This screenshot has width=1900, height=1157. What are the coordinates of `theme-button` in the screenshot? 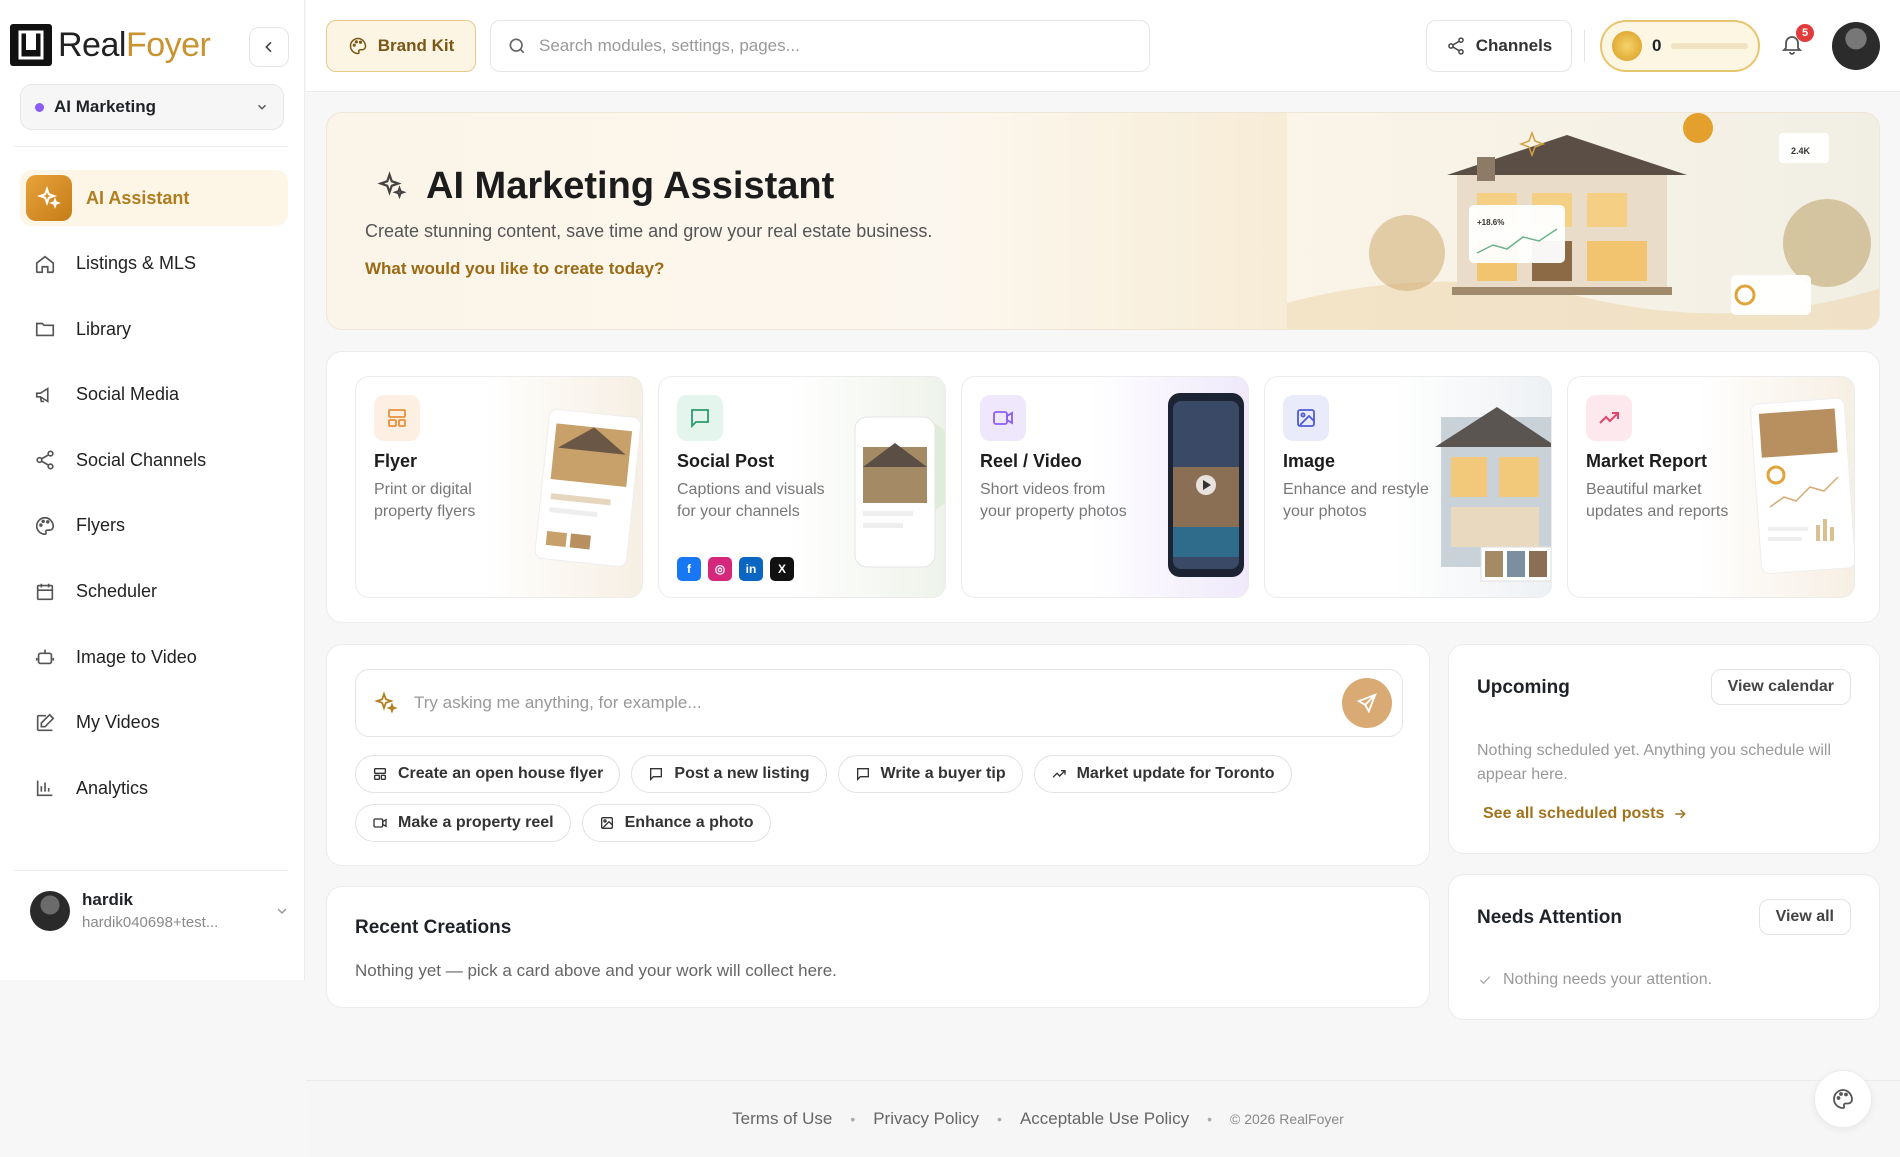 It's located at (1843, 1099).